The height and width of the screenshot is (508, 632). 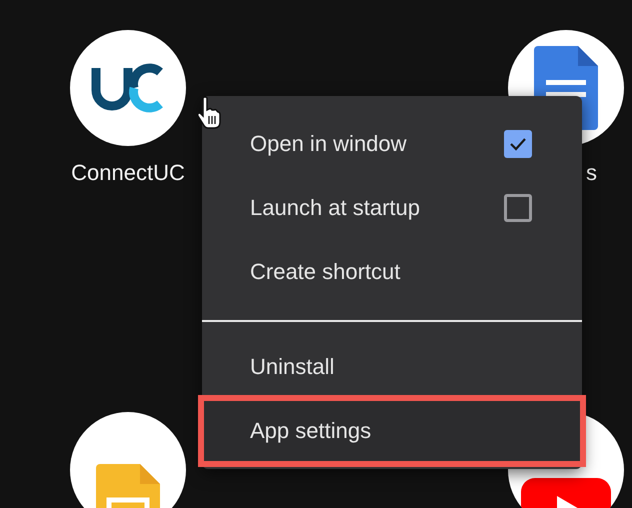 I want to click on menu-item: Open in window, so click(x=392, y=144).